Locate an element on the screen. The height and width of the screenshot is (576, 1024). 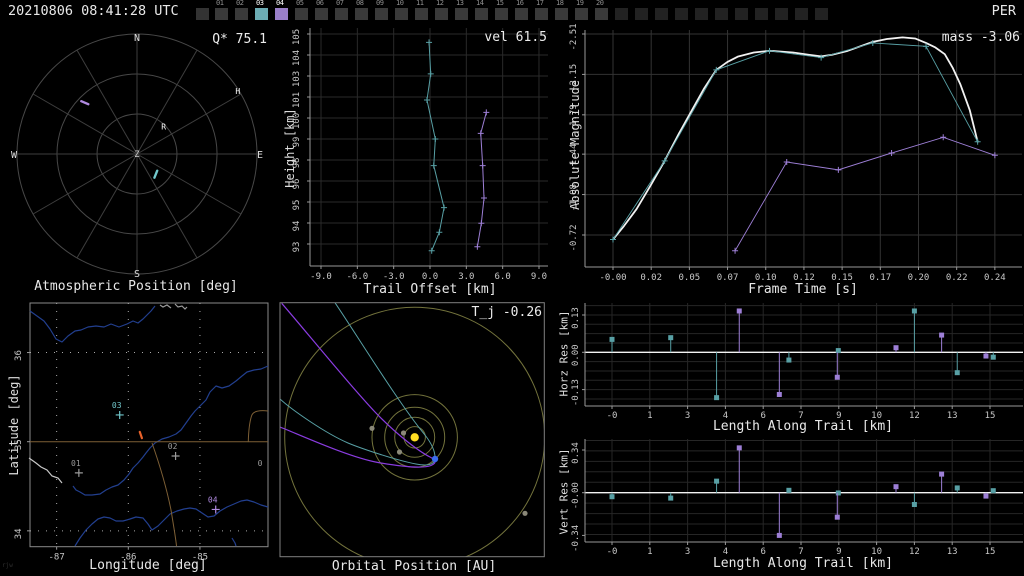
map-ylabel: Latitude [deg] is located at coordinates (14, 425).